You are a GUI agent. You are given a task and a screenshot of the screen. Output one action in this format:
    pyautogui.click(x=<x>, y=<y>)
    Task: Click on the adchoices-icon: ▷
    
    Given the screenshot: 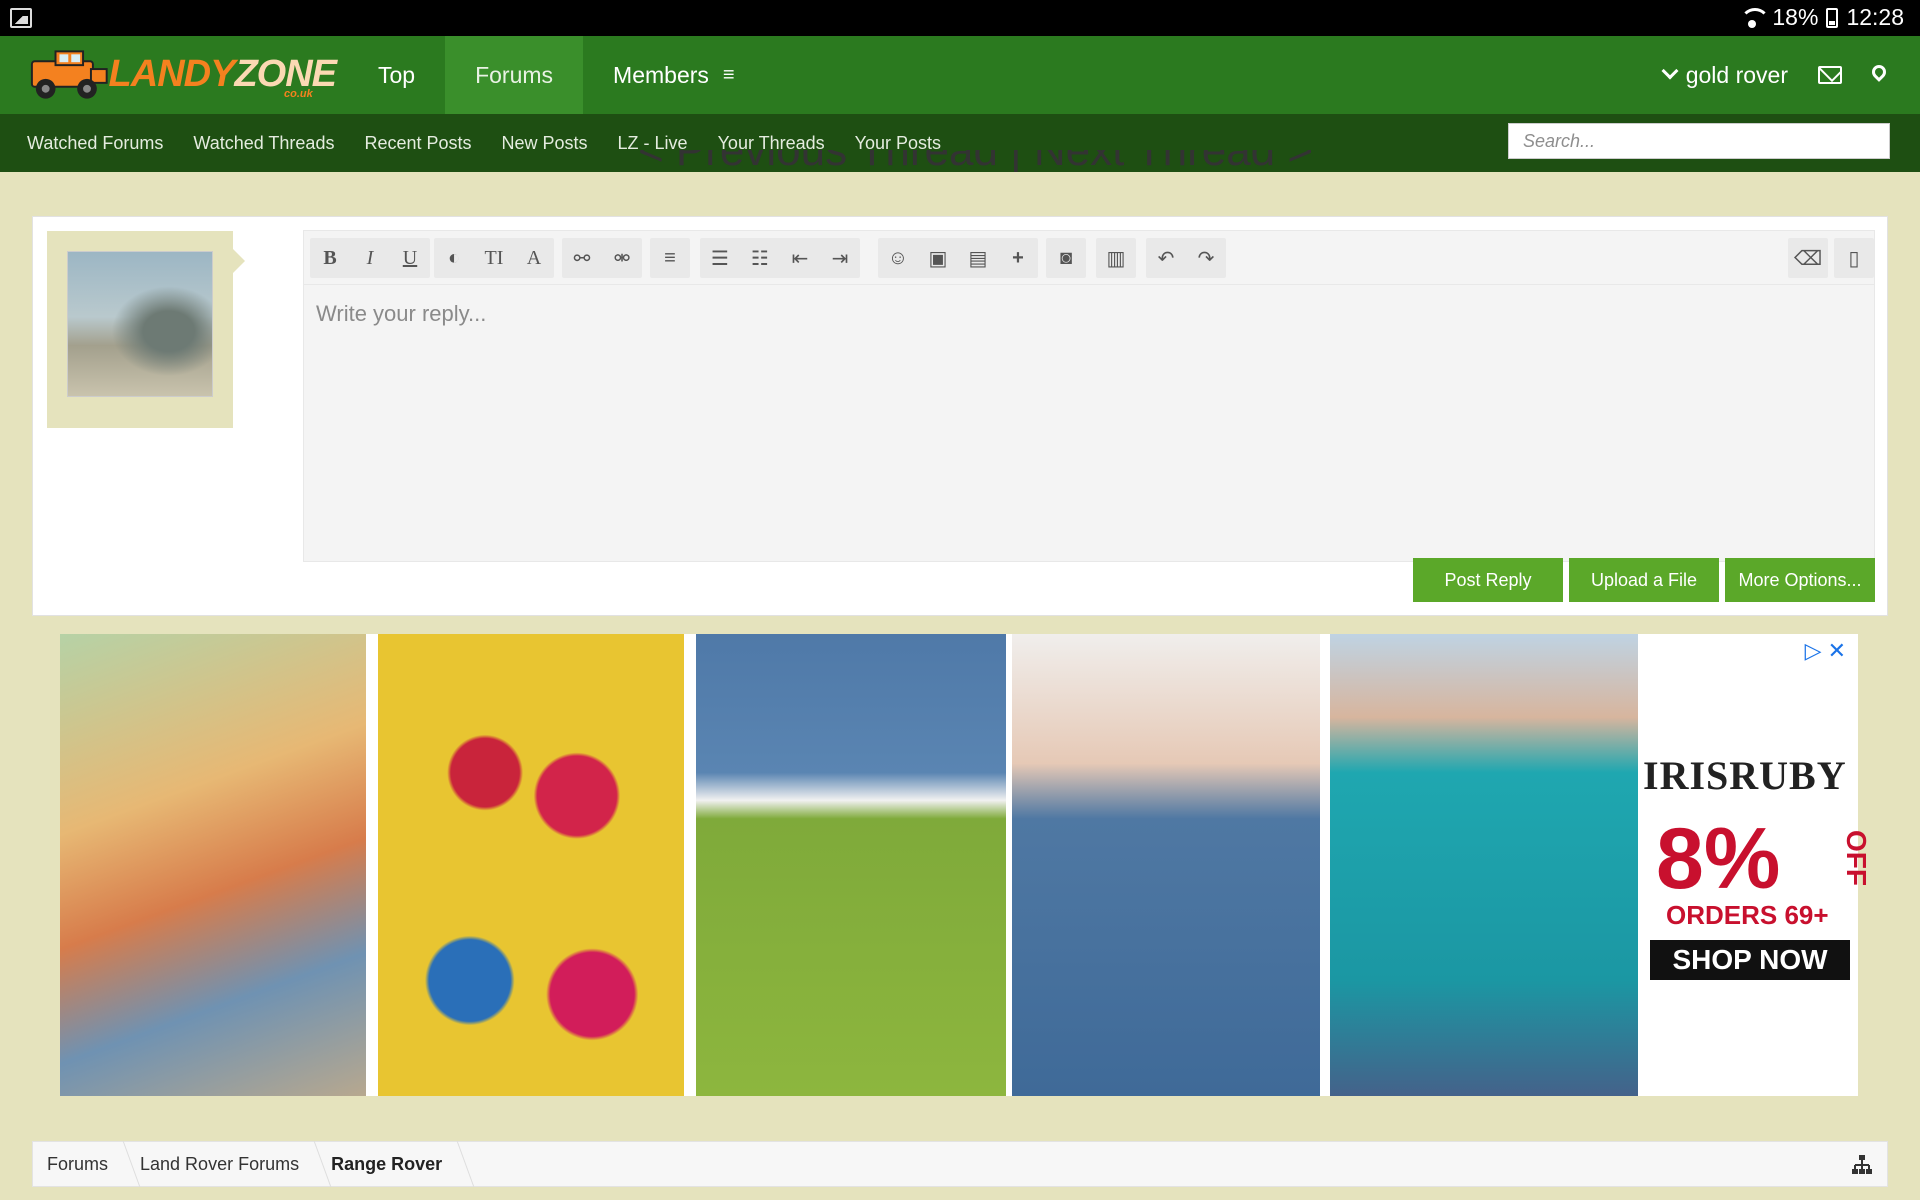 What is the action you would take?
    pyautogui.click(x=1813, y=651)
    